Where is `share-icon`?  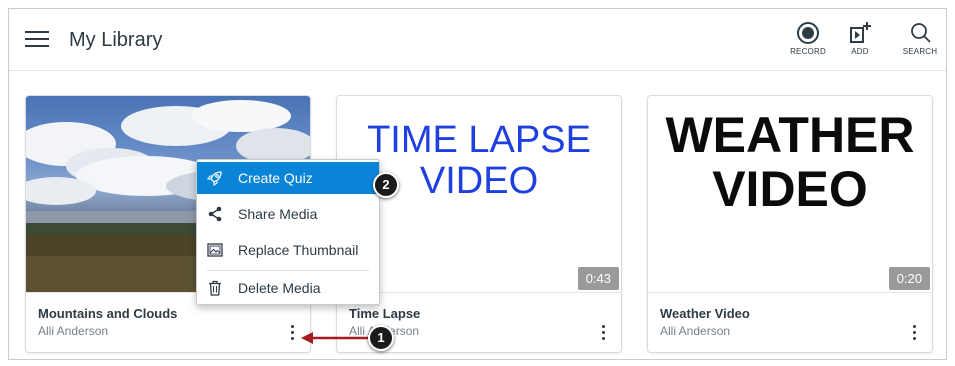 share-icon is located at coordinates (215, 214).